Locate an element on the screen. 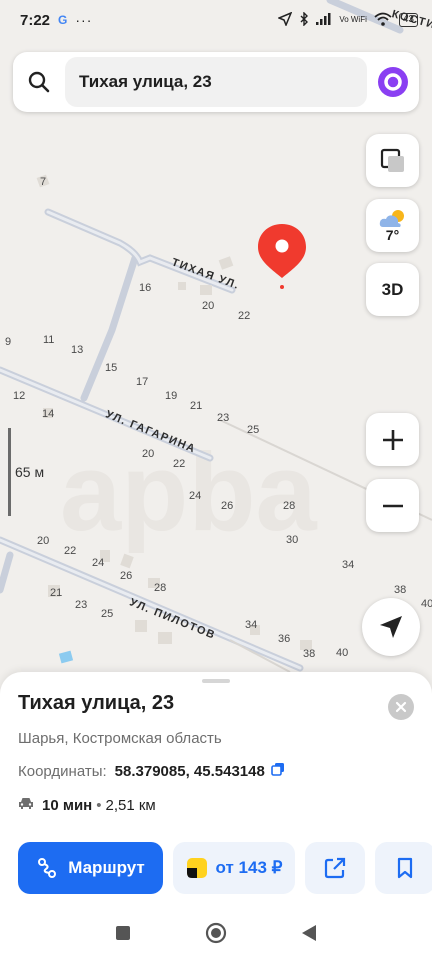 The height and width of the screenshot is (960, 432). house-number: 12 is located at coordinates (19, 396).